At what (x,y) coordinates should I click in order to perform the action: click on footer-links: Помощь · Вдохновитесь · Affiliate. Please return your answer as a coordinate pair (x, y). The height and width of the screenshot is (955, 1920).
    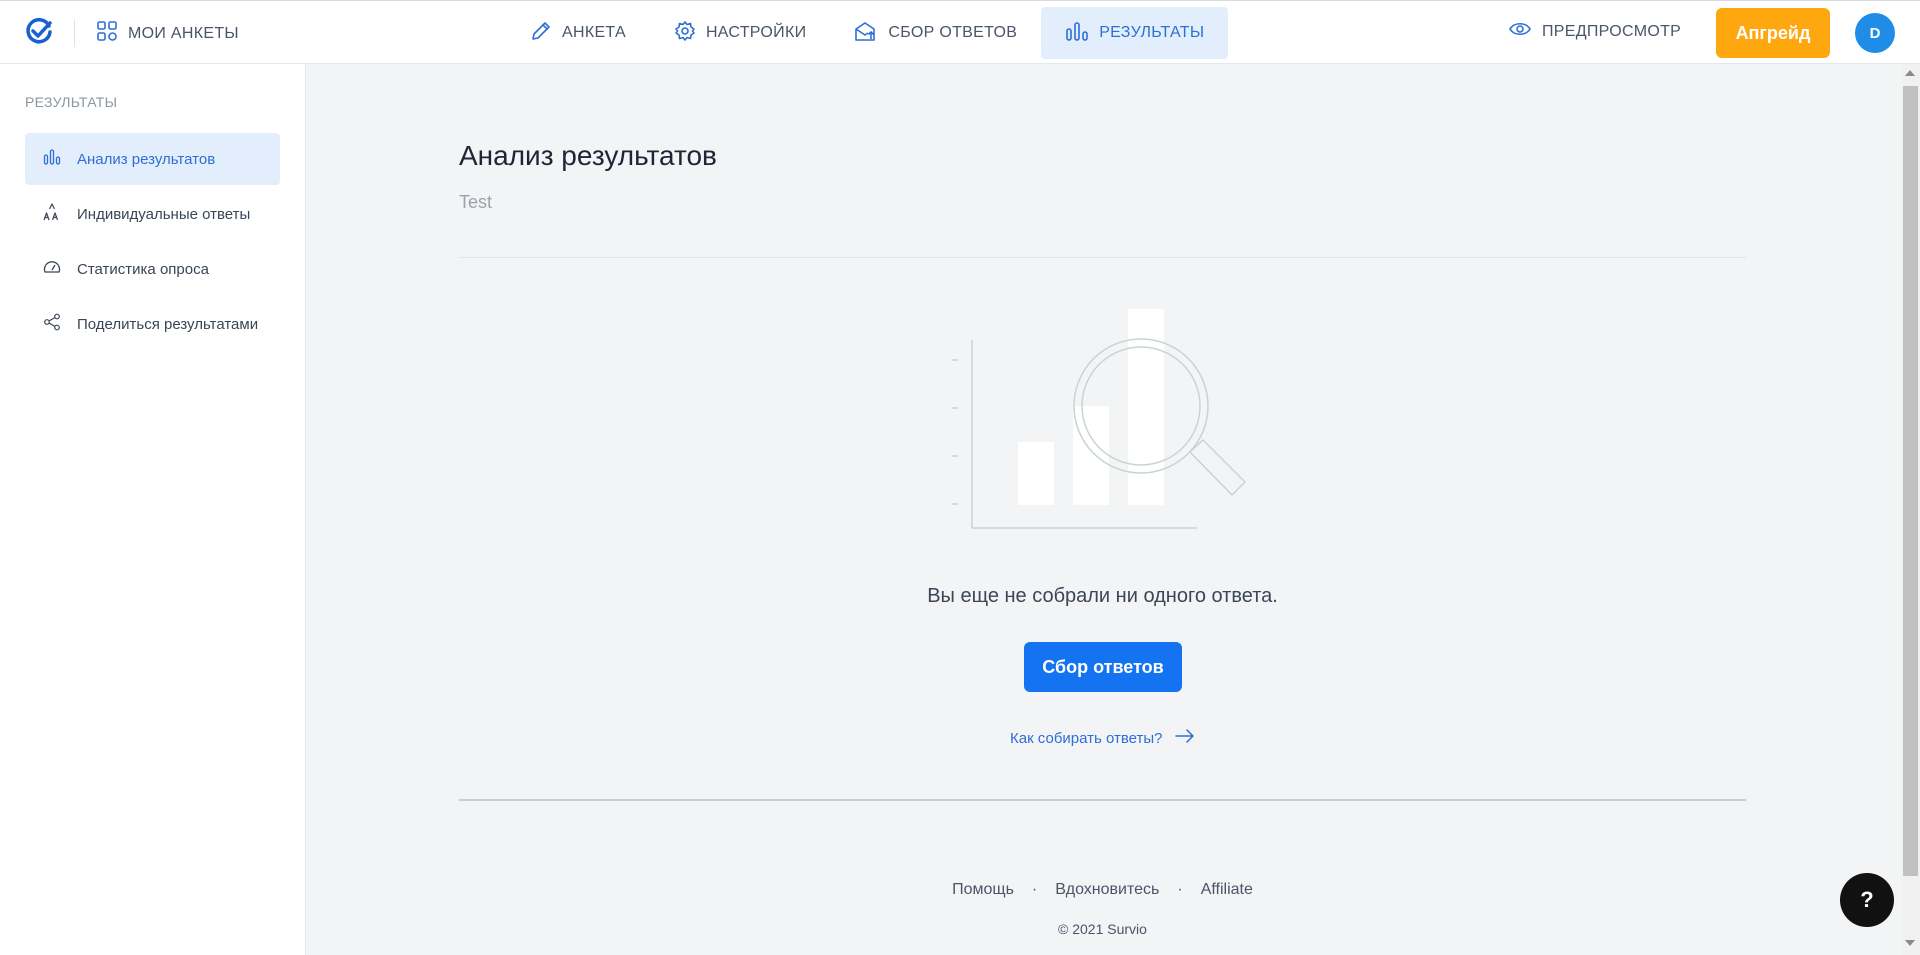
    Looking at the image, I should click on (1102, 890).